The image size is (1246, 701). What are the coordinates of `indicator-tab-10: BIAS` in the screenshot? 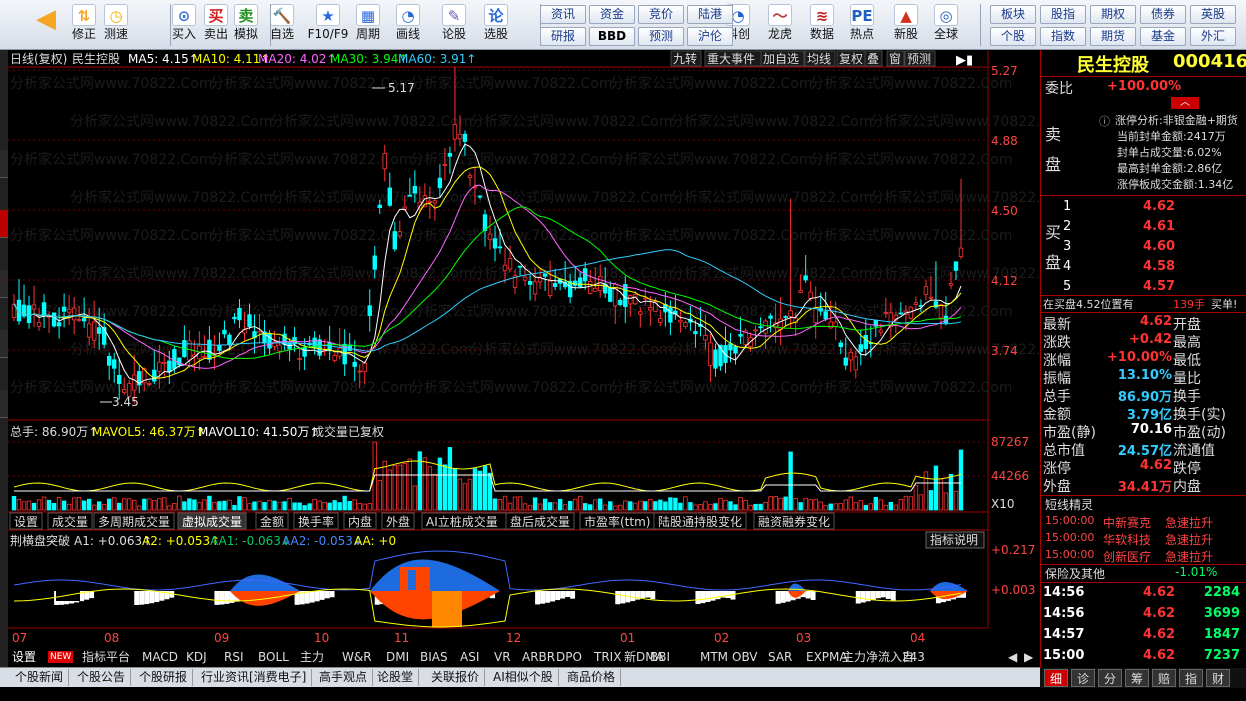 It's located at (434, 657).